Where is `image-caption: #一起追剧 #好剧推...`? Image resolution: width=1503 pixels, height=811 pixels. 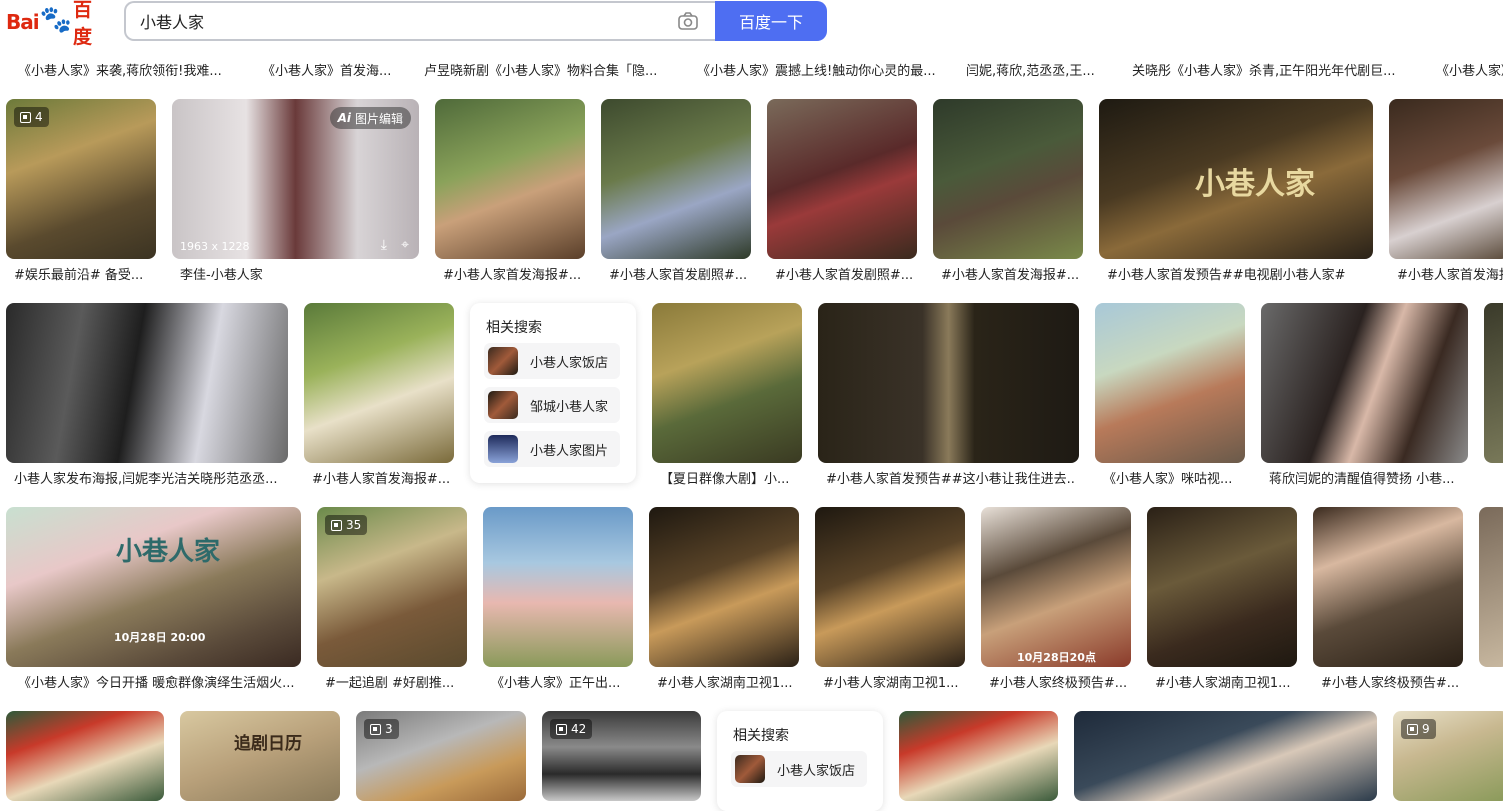
image-caption: #一起追剧 #好剧推... is located at coordinates (395, 681).